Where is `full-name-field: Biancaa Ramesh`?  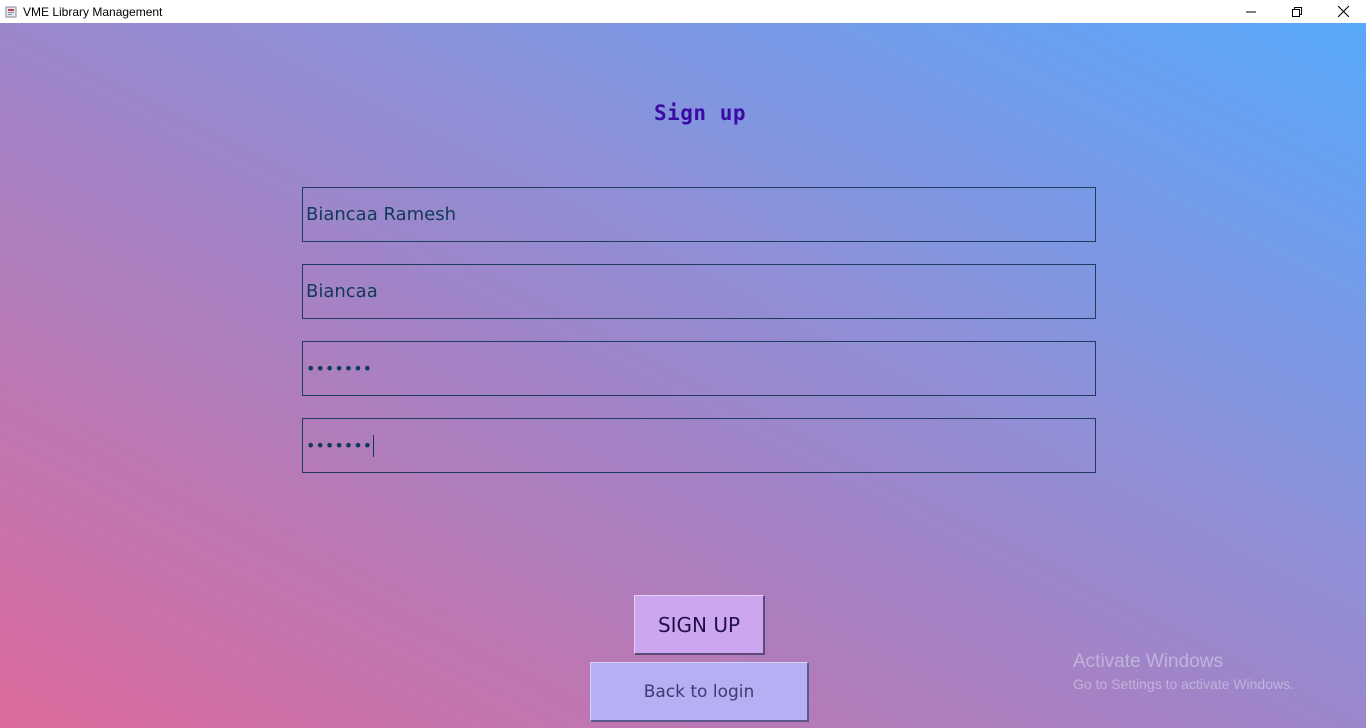 full-name-field: Biancaa Ramesh is located at coordinates (699, 214).